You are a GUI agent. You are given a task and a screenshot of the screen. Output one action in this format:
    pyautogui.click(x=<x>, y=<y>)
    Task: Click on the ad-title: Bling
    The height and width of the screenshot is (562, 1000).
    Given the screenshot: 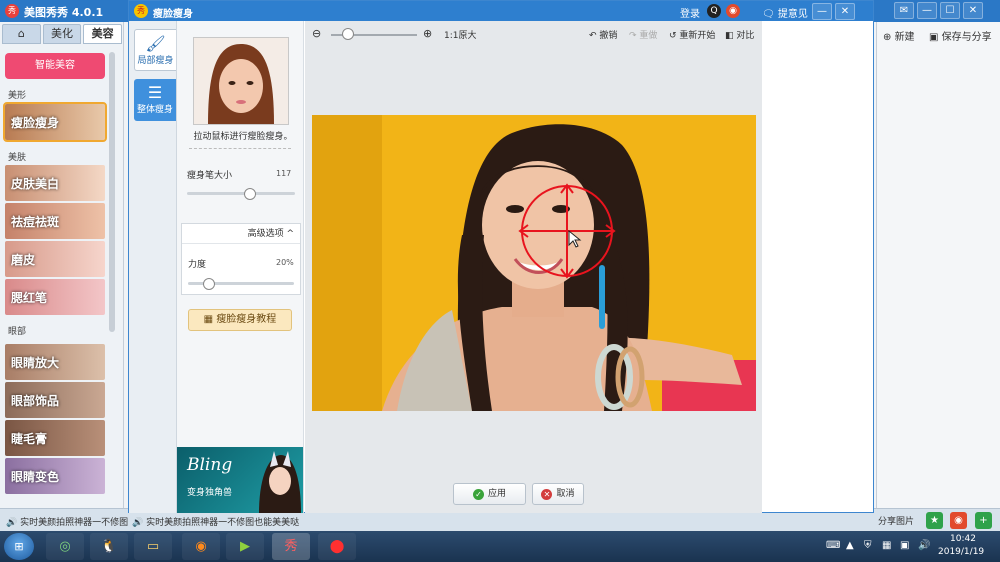 What is the action you would take?
    pyautogui.click(x=210, y=465)
    